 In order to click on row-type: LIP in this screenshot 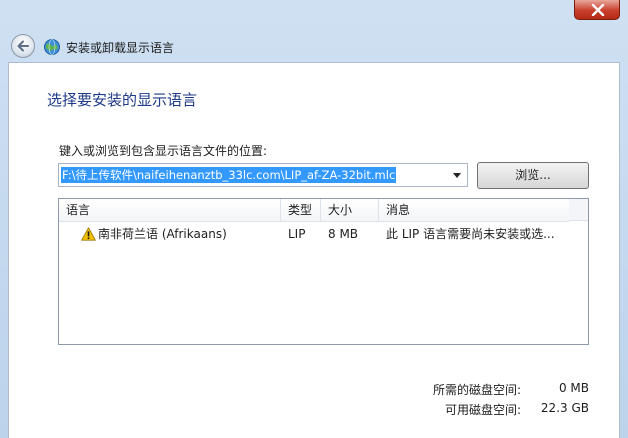, I will do `click(297, 234)`.